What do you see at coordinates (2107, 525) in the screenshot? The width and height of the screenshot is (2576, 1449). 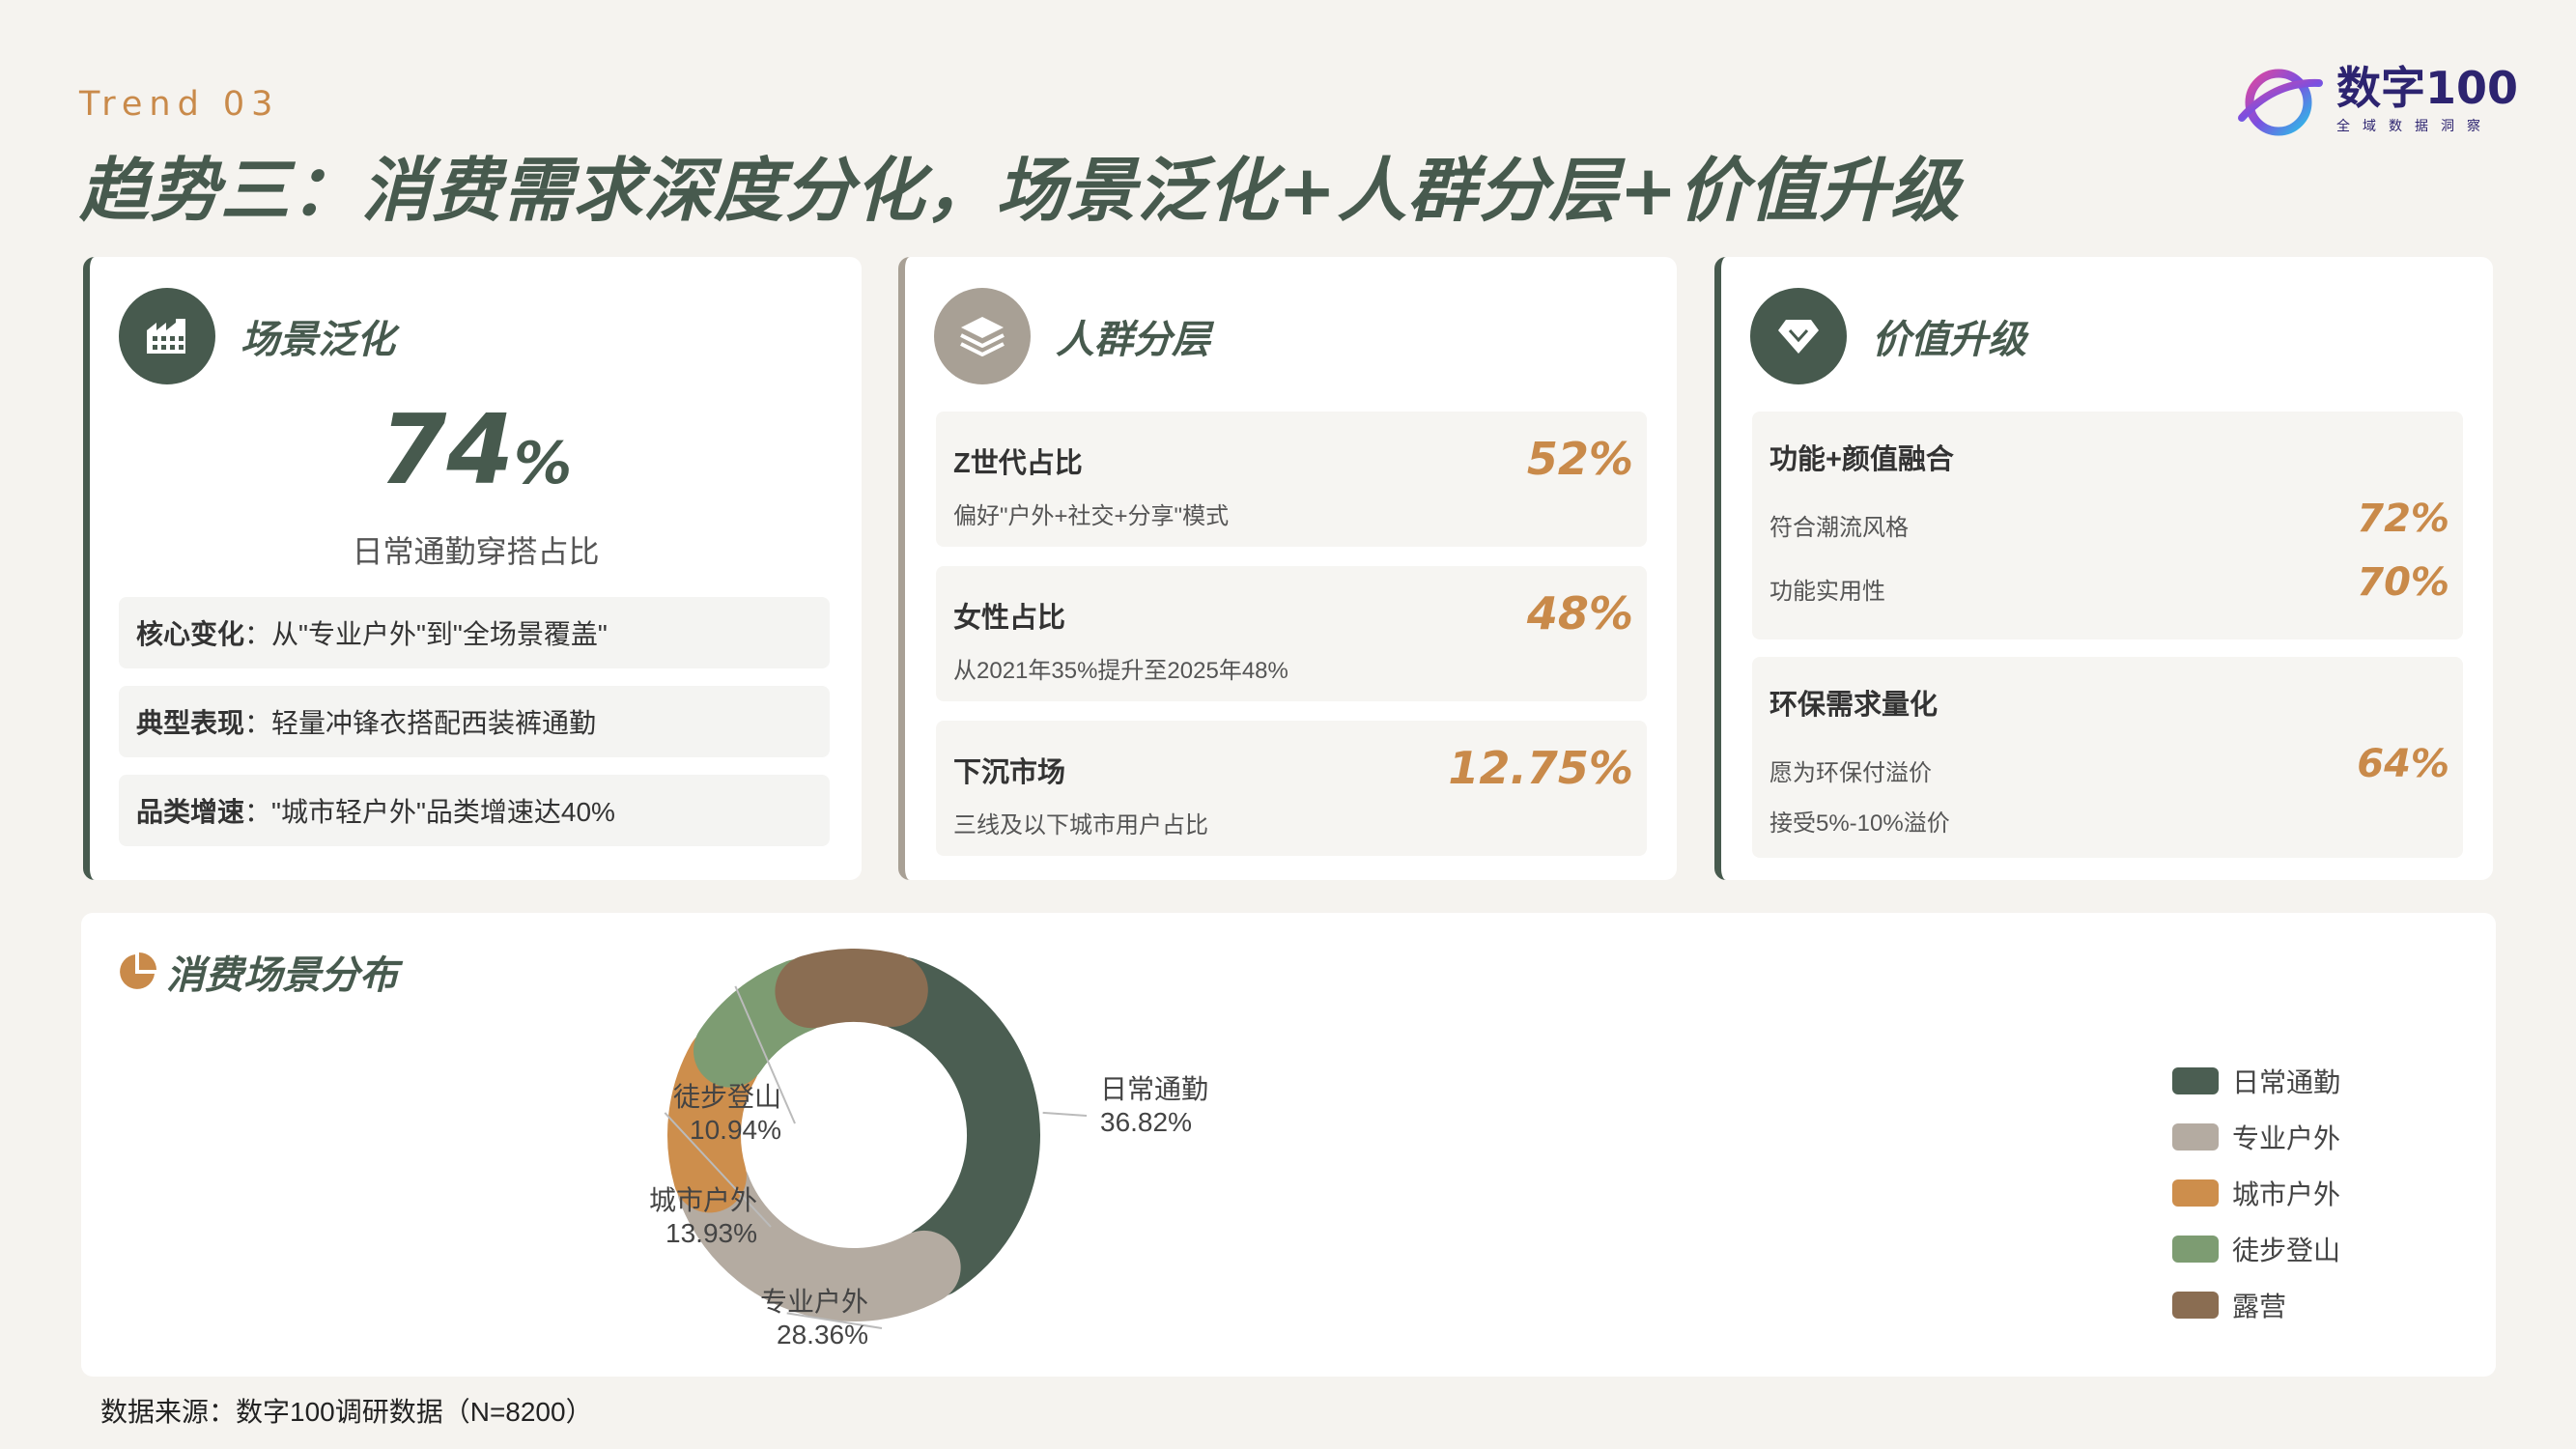 I see `value-box: 功能+颜值融合 符合潮流风格 72% 功能实用性 70%` at bounding box center [2107, 525].